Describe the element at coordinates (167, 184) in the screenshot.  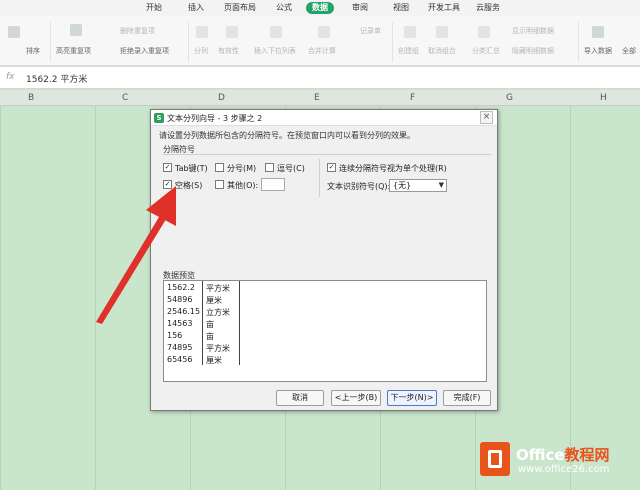
I see `space-checkbox: ✓` at that location.